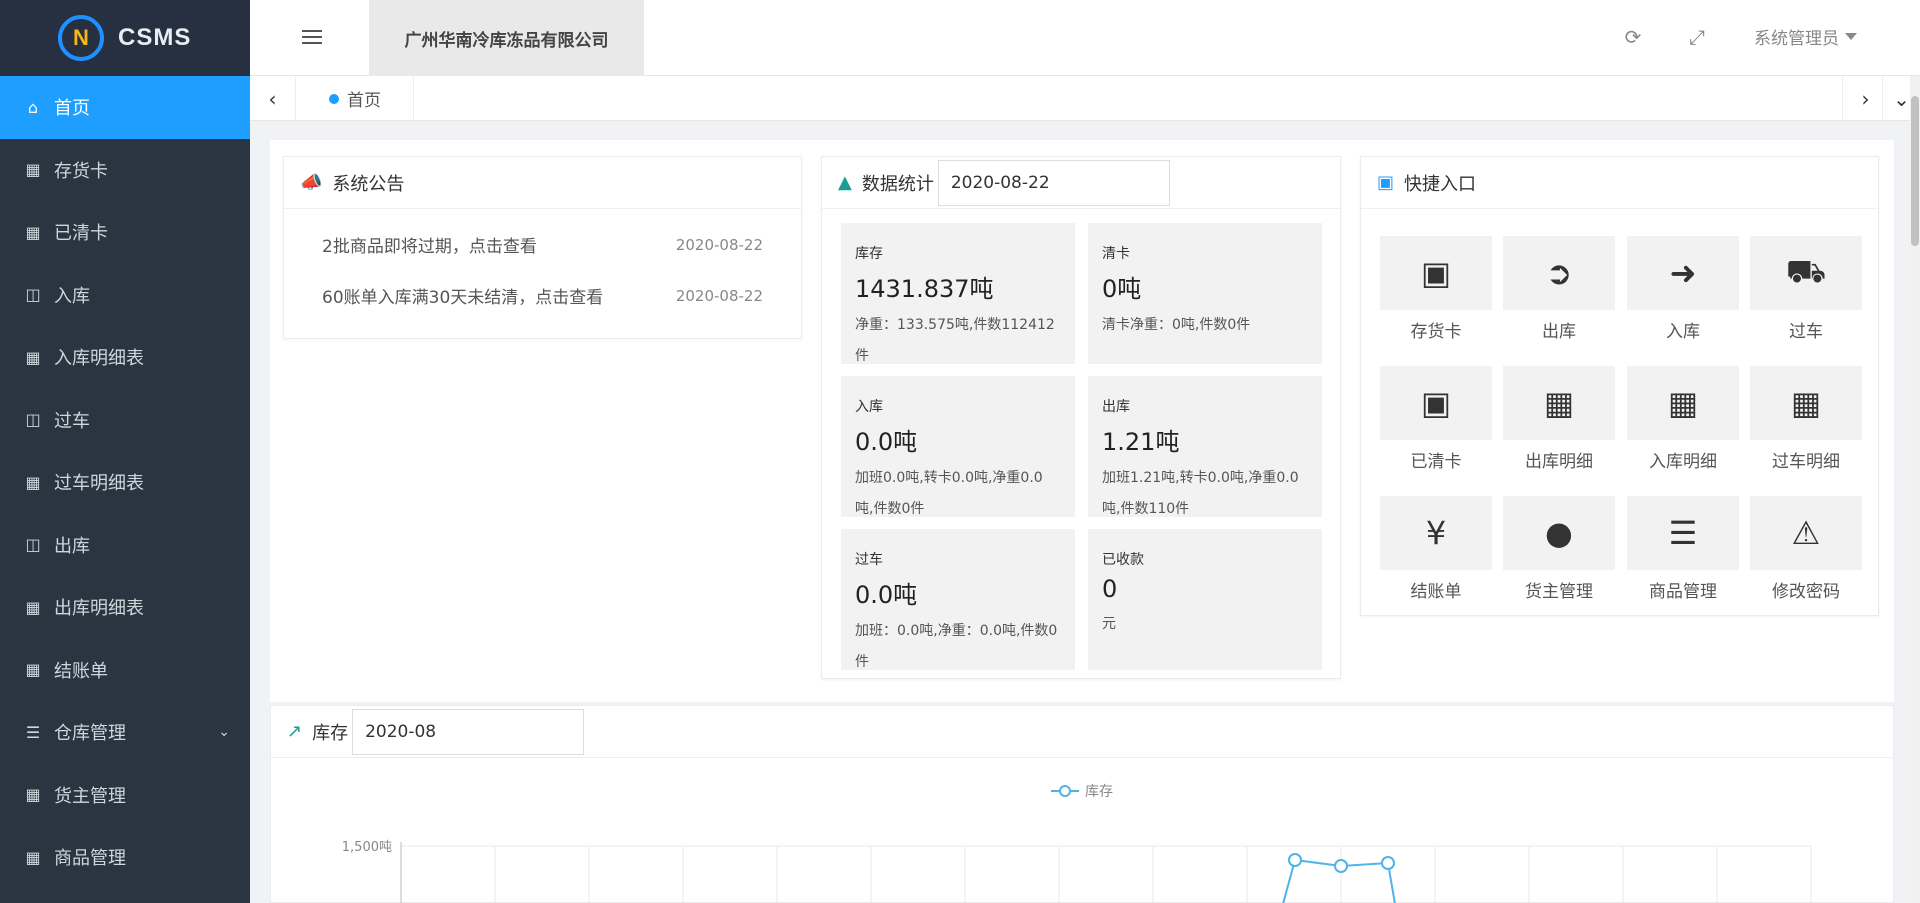  What do you see at coordinates (1205, 599) in the screenshot?
I see `stat-box-received: 已收款 0 元` at bounding box center [1205, 599].